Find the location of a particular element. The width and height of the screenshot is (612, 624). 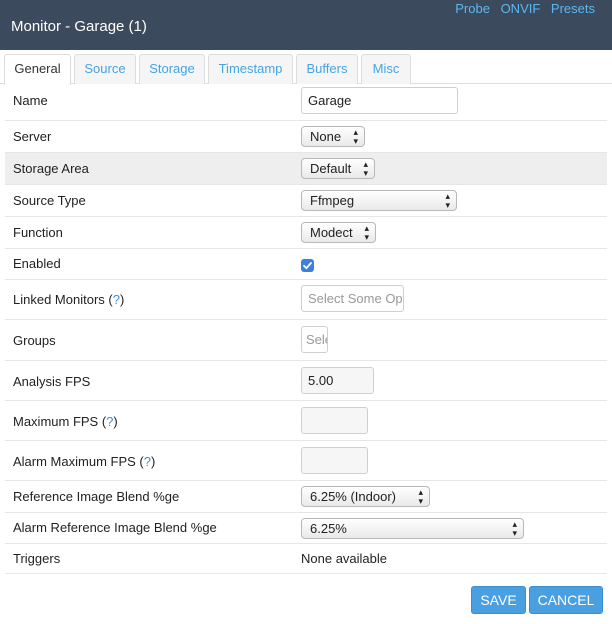

alarm-reference-blend-value: 6.25% is located at coordinates (328, 528).